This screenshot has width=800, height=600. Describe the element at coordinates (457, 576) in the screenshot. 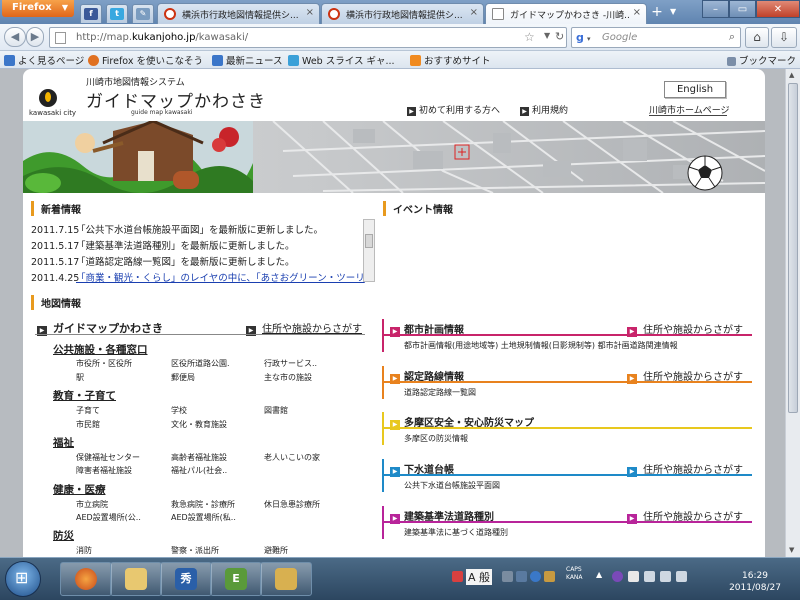

I see `security-icon` at that location.